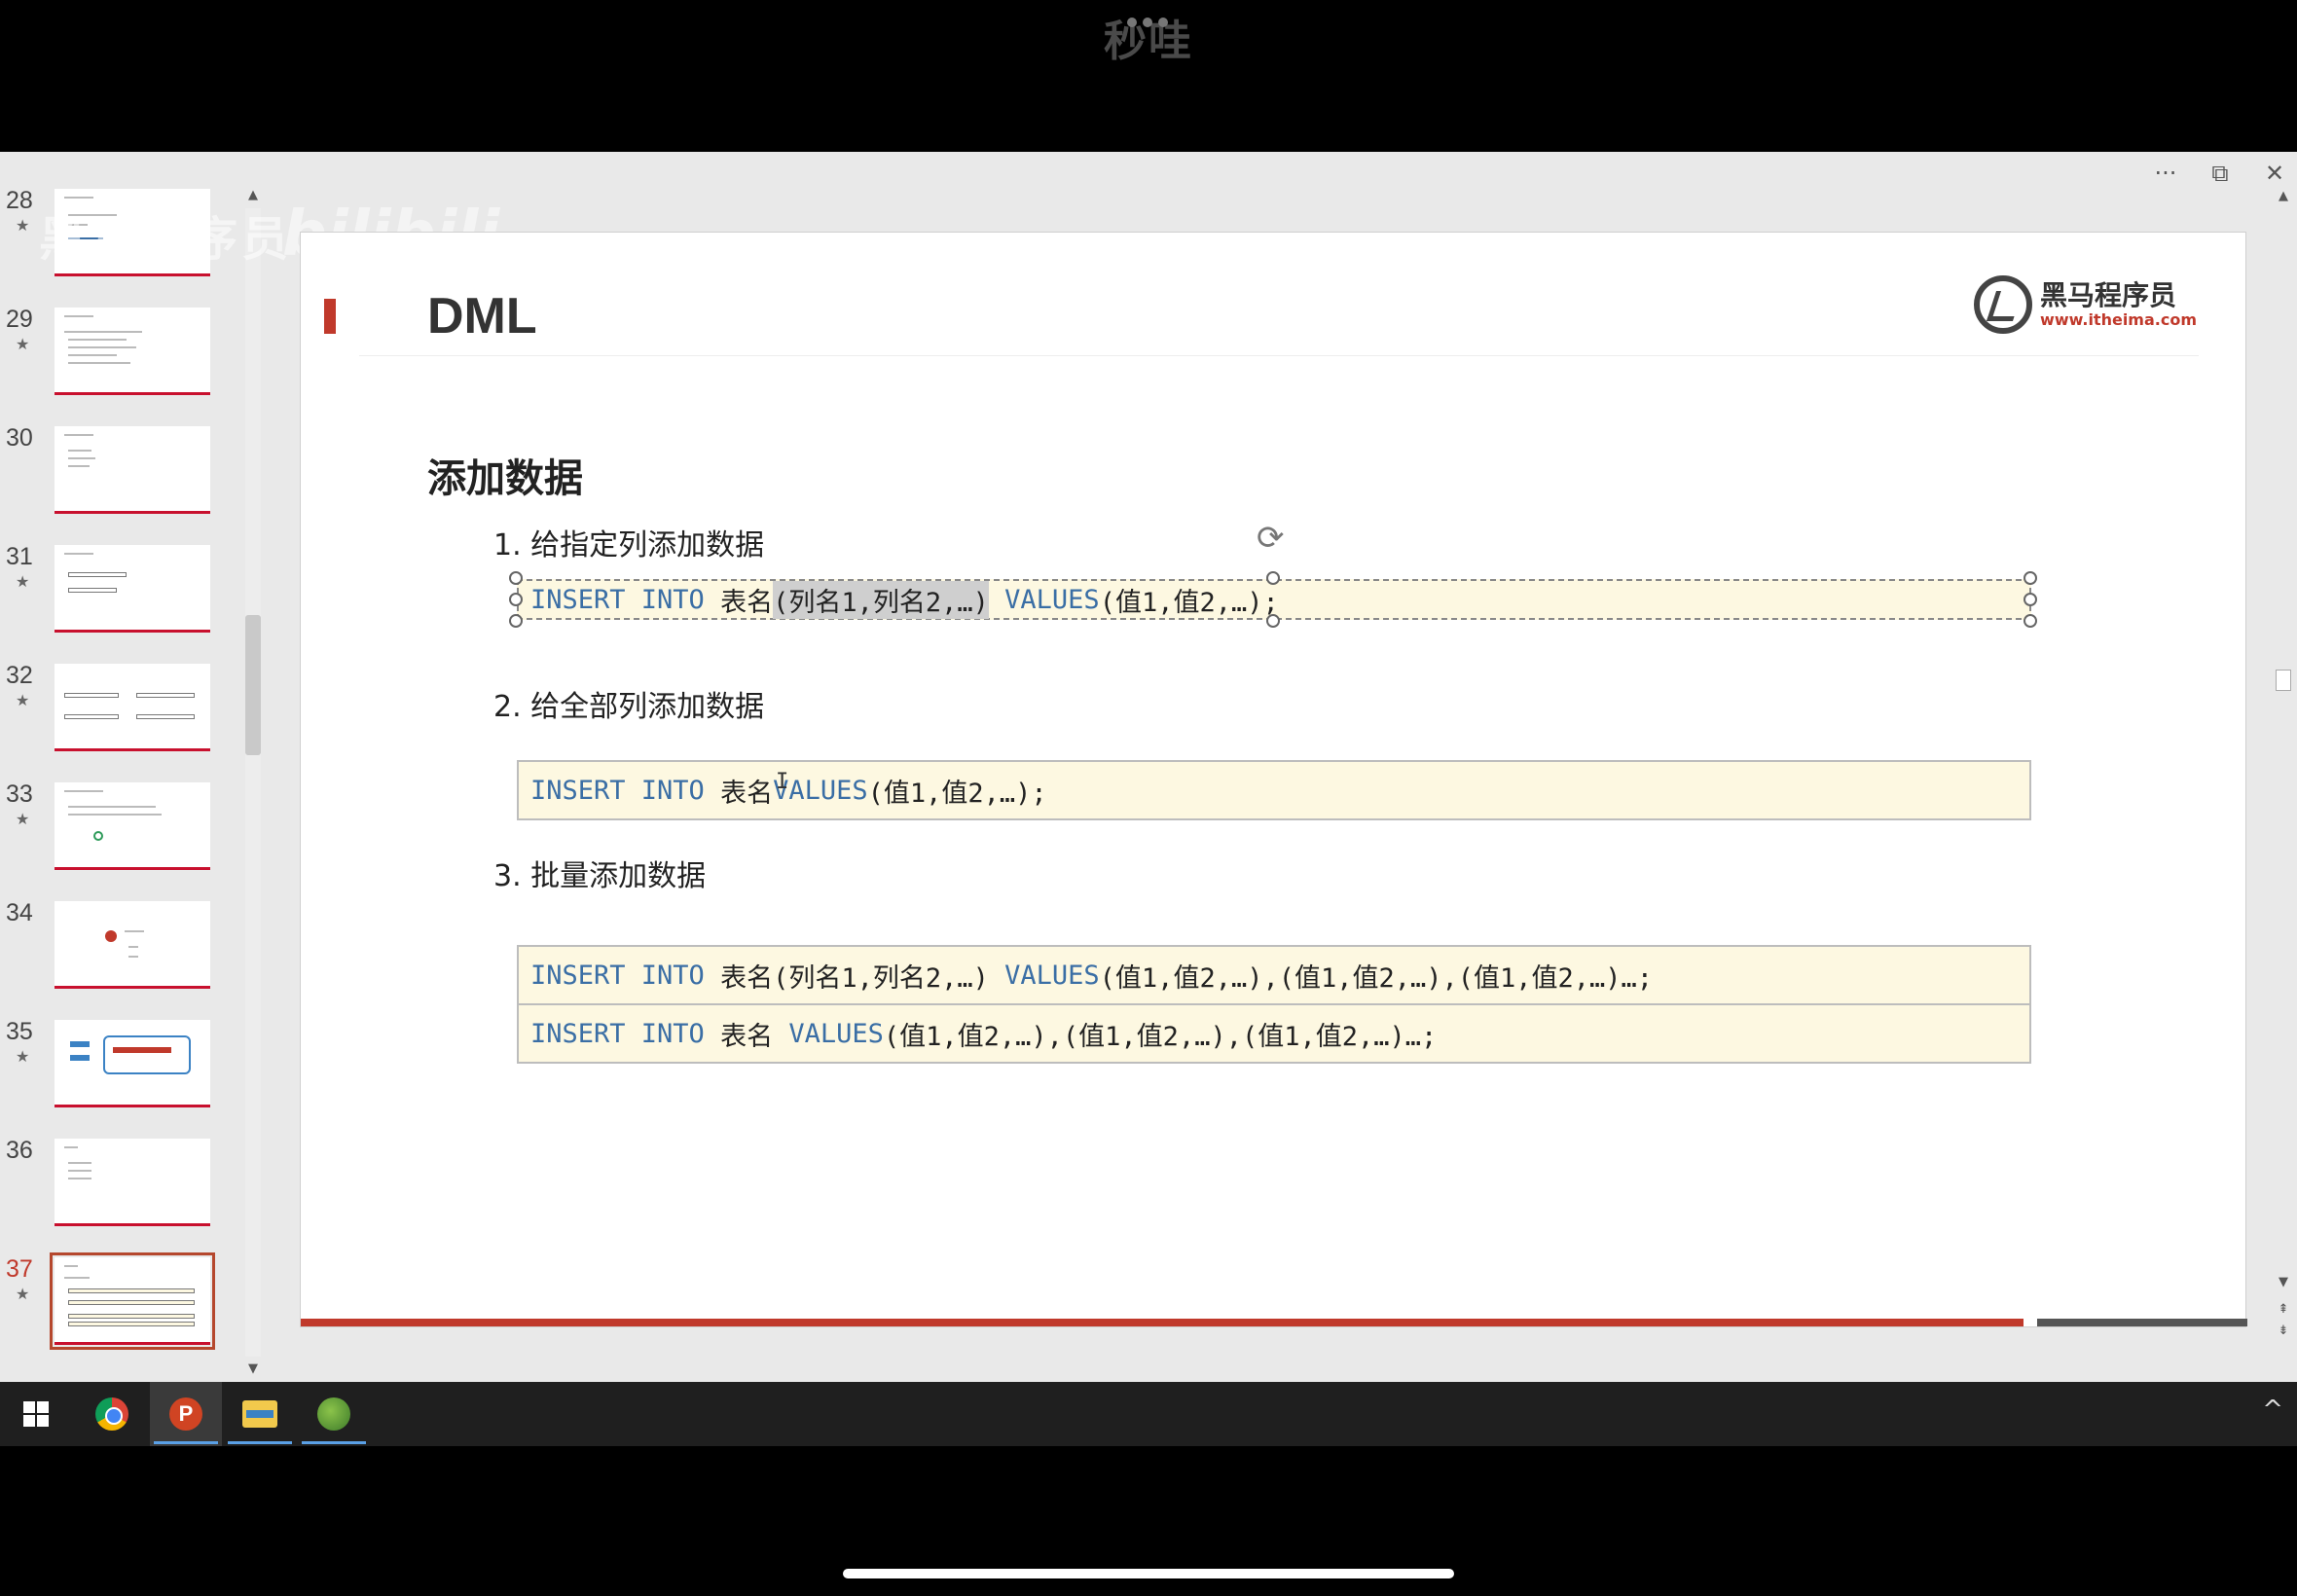  I want to click on thumbnail-slide-33: 33 ★, so click(126, 839).